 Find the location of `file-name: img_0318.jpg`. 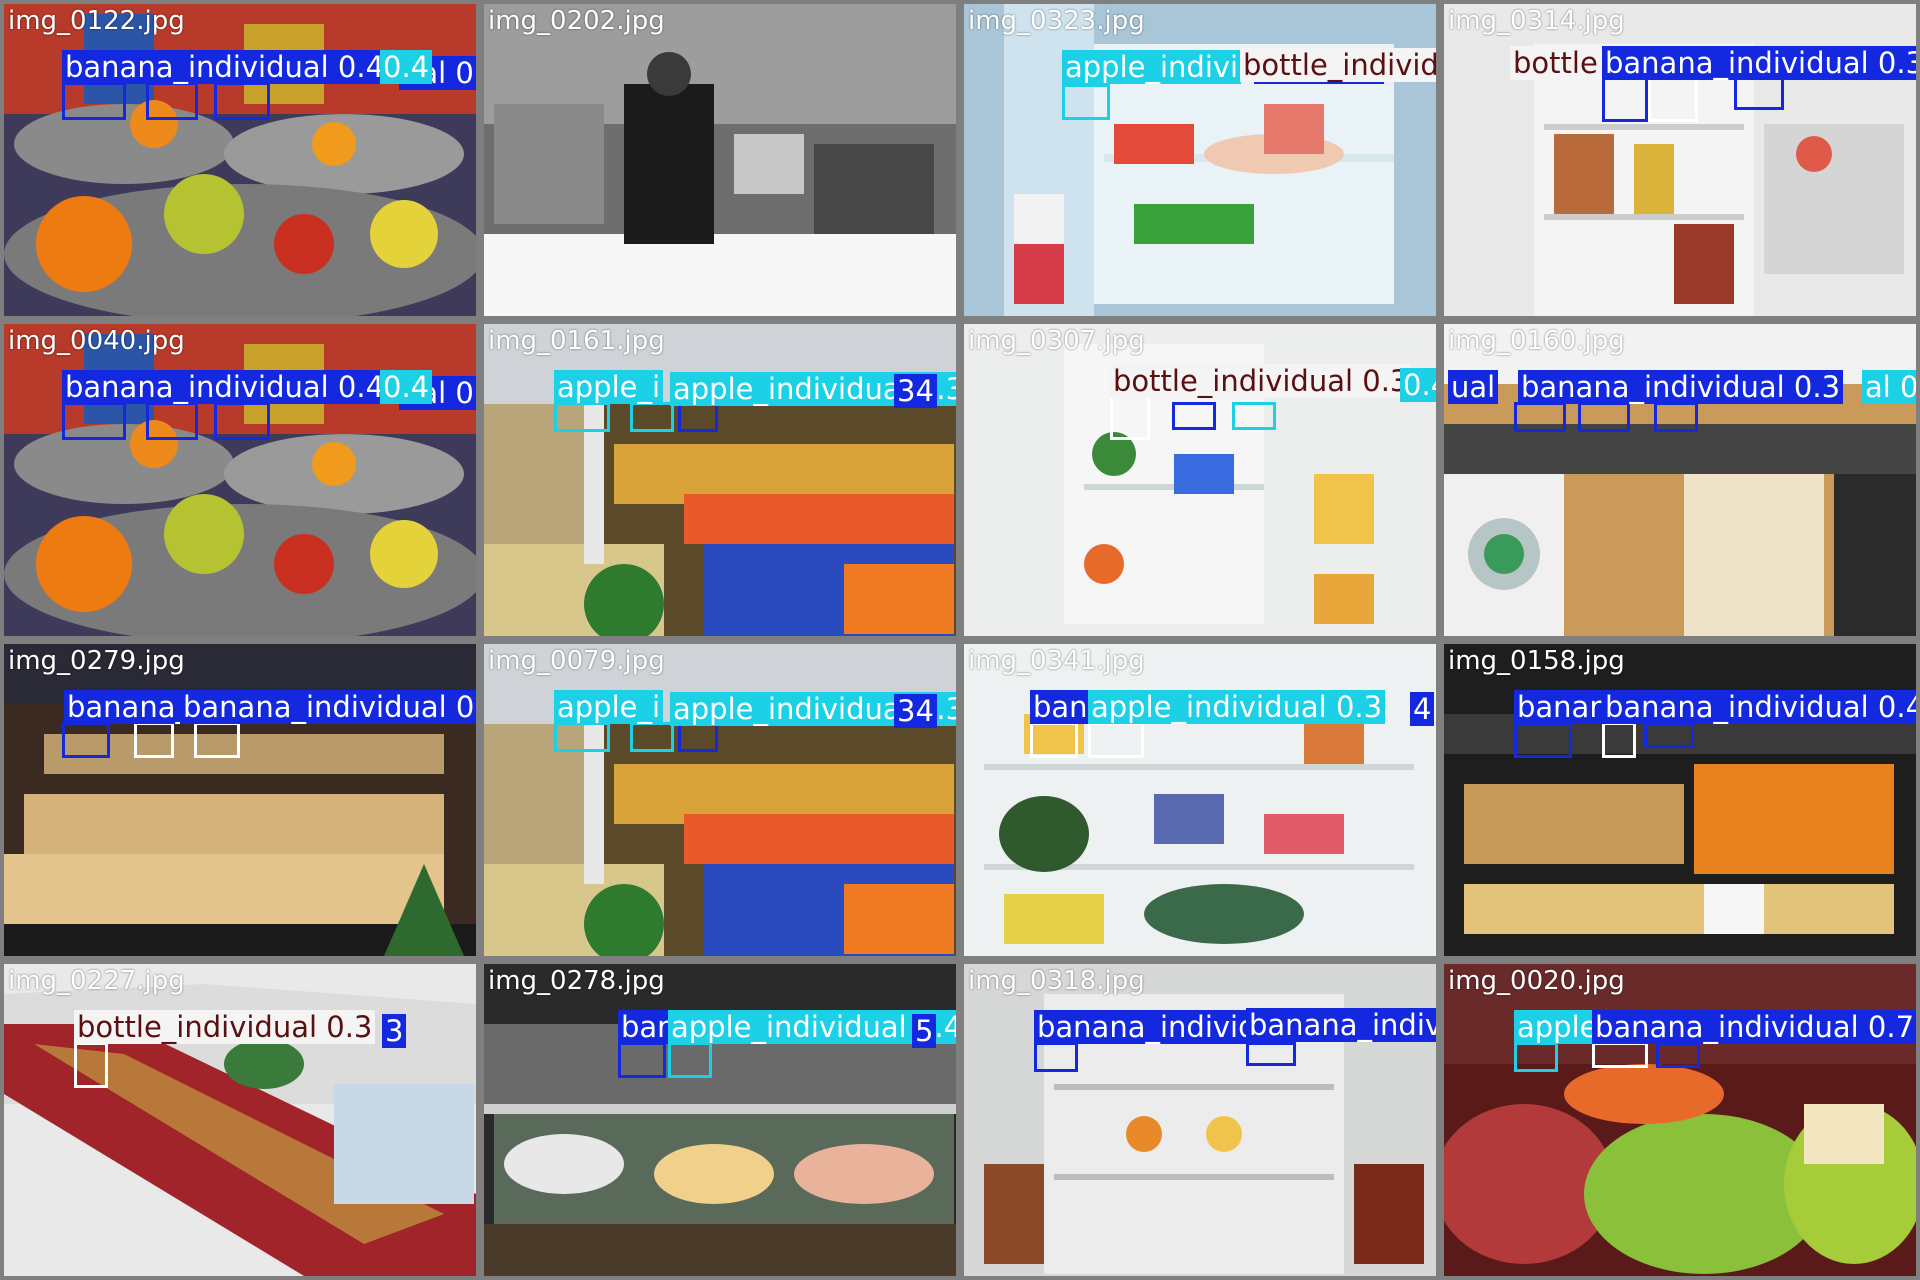

file-name: img_0318.jpg is located at coordinates (1056, 981).